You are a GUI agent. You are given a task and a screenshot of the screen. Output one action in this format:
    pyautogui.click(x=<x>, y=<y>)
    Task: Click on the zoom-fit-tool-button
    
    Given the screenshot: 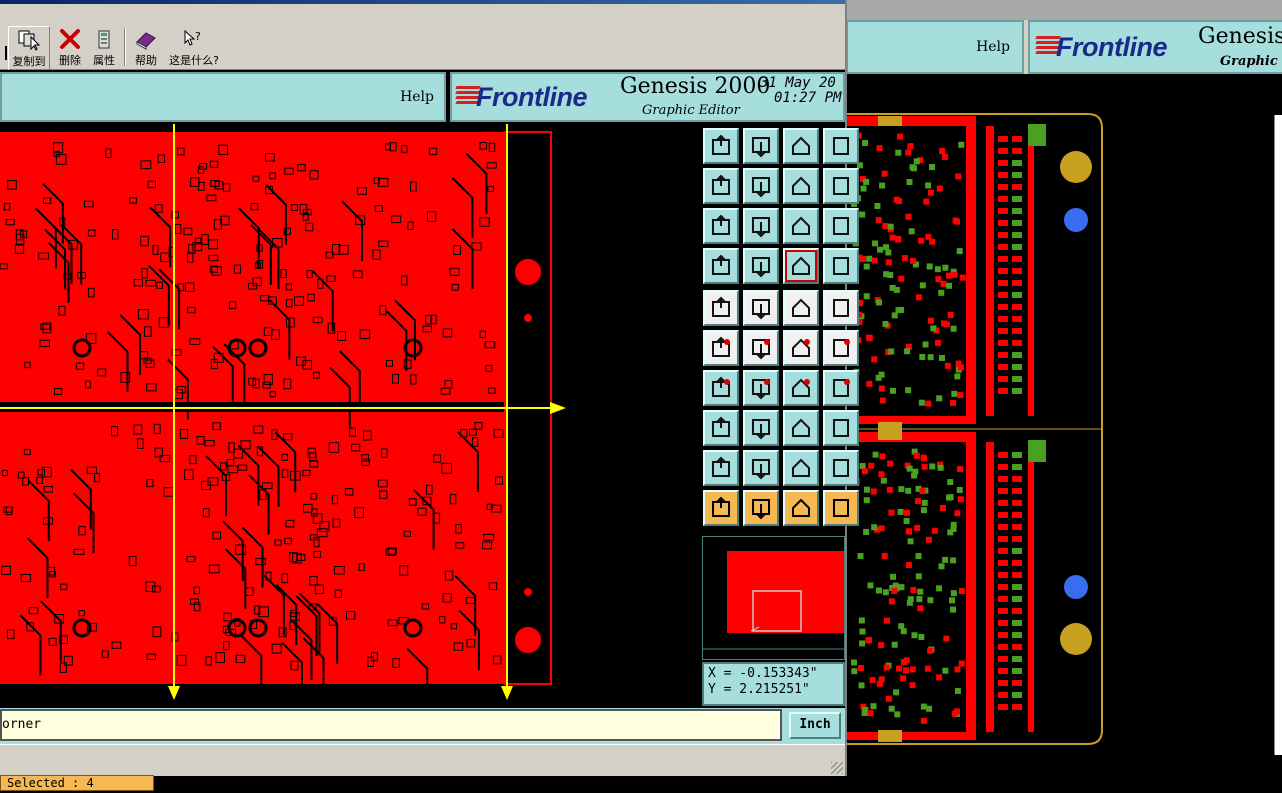 What is the action you would take?
    pyautogui.click(x=721, y=226)
    